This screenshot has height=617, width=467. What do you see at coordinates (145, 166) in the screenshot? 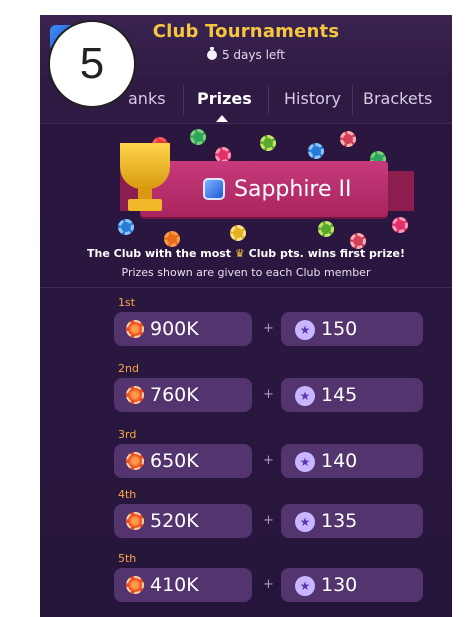
I see `trophy-icon` at bounding box center [145, 166].